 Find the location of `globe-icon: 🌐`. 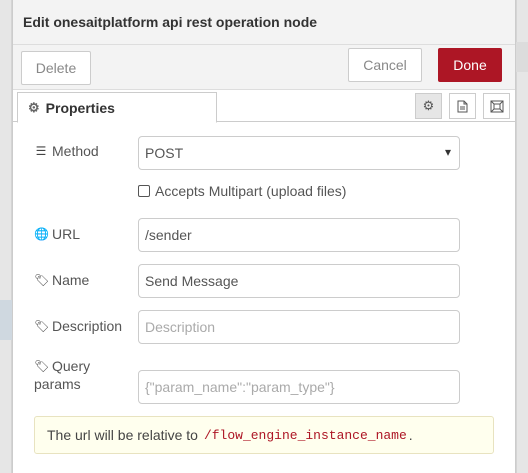

globe-icon: 🌐 is located at coordinates (41, 234).